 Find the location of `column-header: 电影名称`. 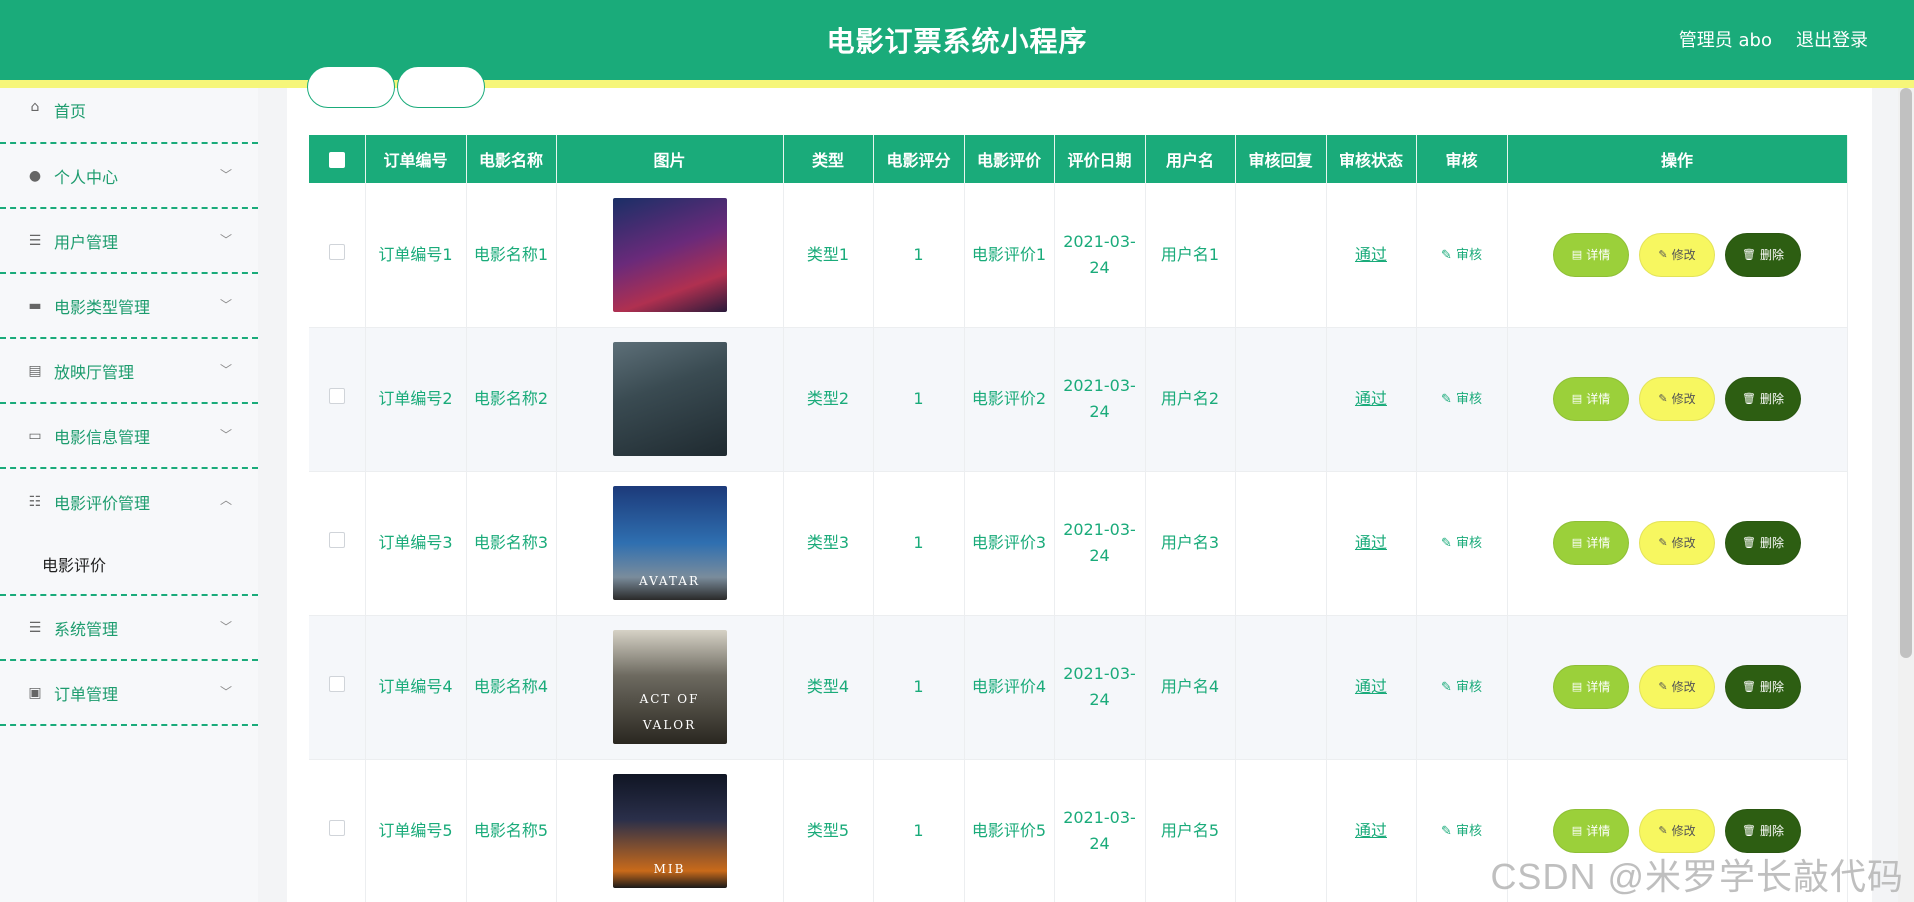

column-header: 电影名称 is located at coordinates (511, 159).